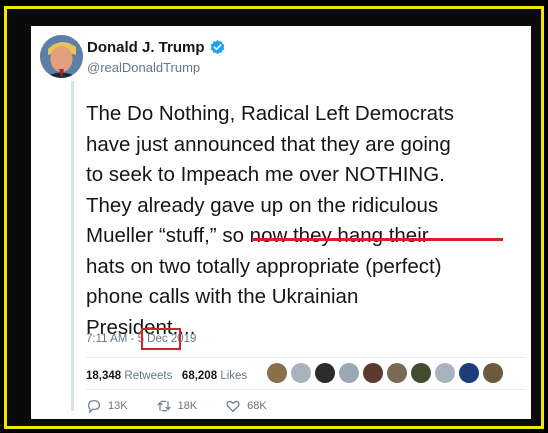 The width and height of the screenshot is (548, 433). What do you see at coordinates (270, 113) in the screenshot?
I see `tweet-line: The Do Nothing, Radical Left Democrats` at bounding box center [270, 113].